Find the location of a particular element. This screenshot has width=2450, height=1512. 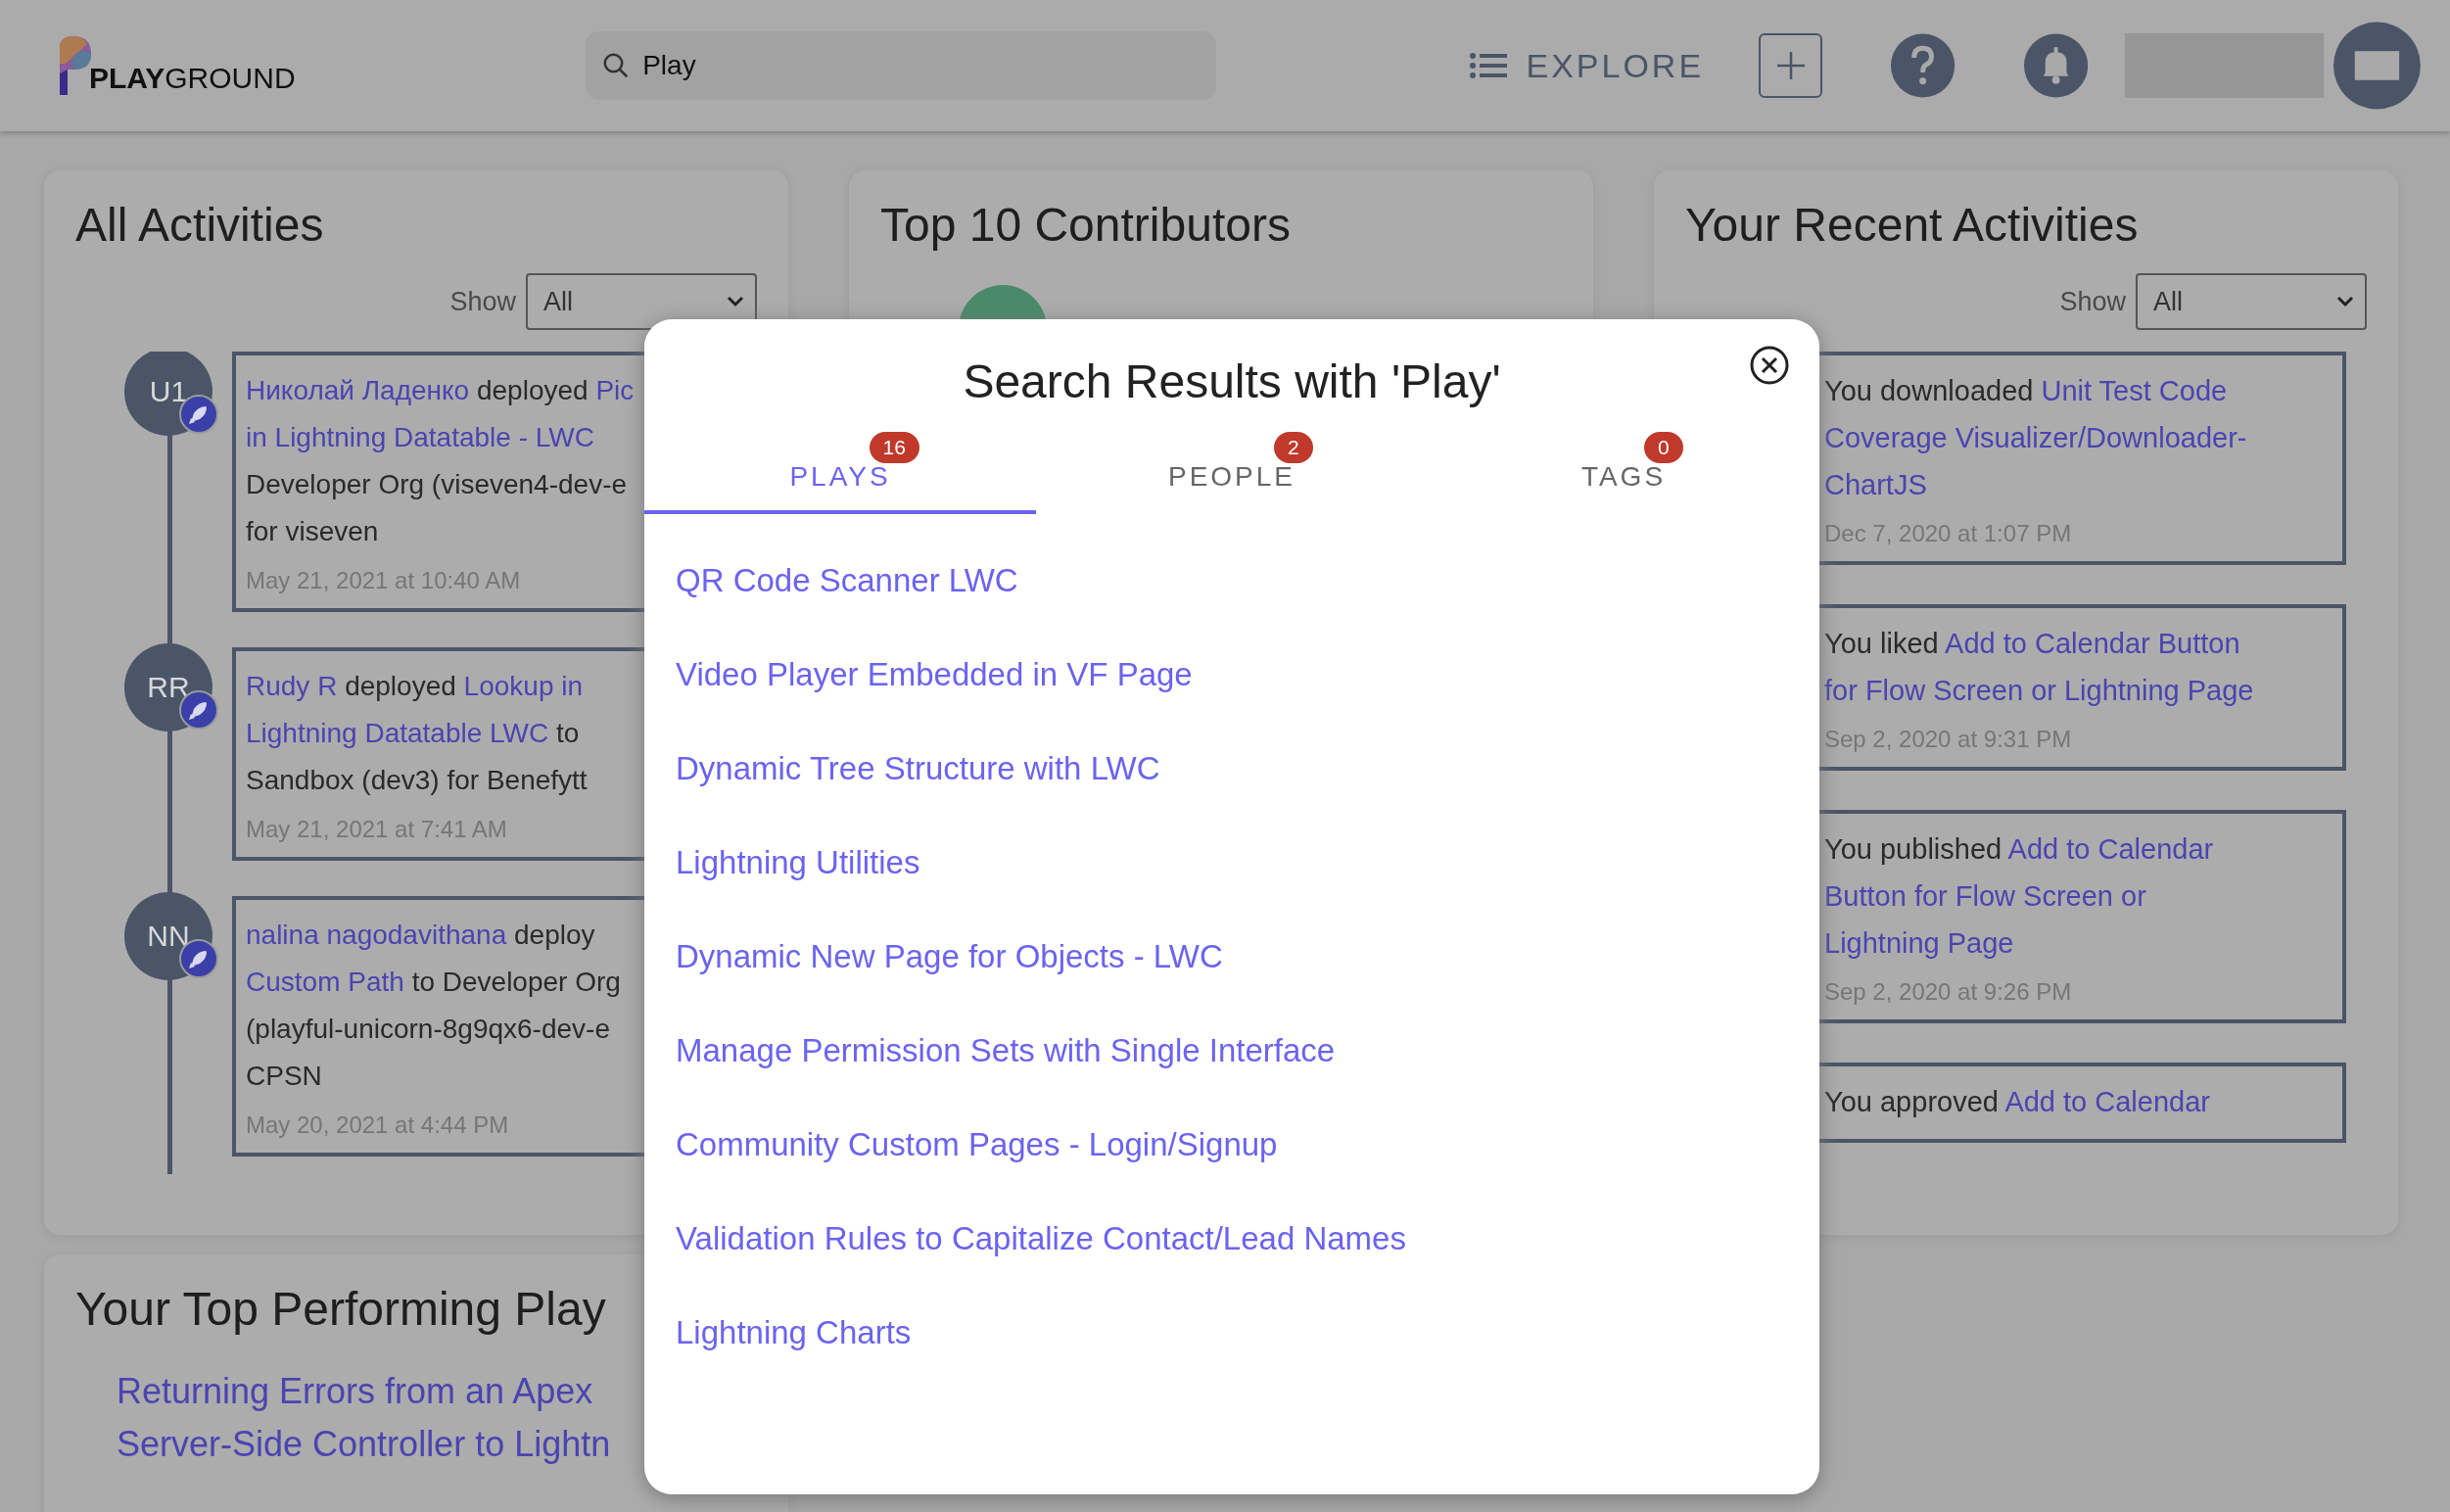

tab: TAGS 0 is located at coordinates (1623, 467).